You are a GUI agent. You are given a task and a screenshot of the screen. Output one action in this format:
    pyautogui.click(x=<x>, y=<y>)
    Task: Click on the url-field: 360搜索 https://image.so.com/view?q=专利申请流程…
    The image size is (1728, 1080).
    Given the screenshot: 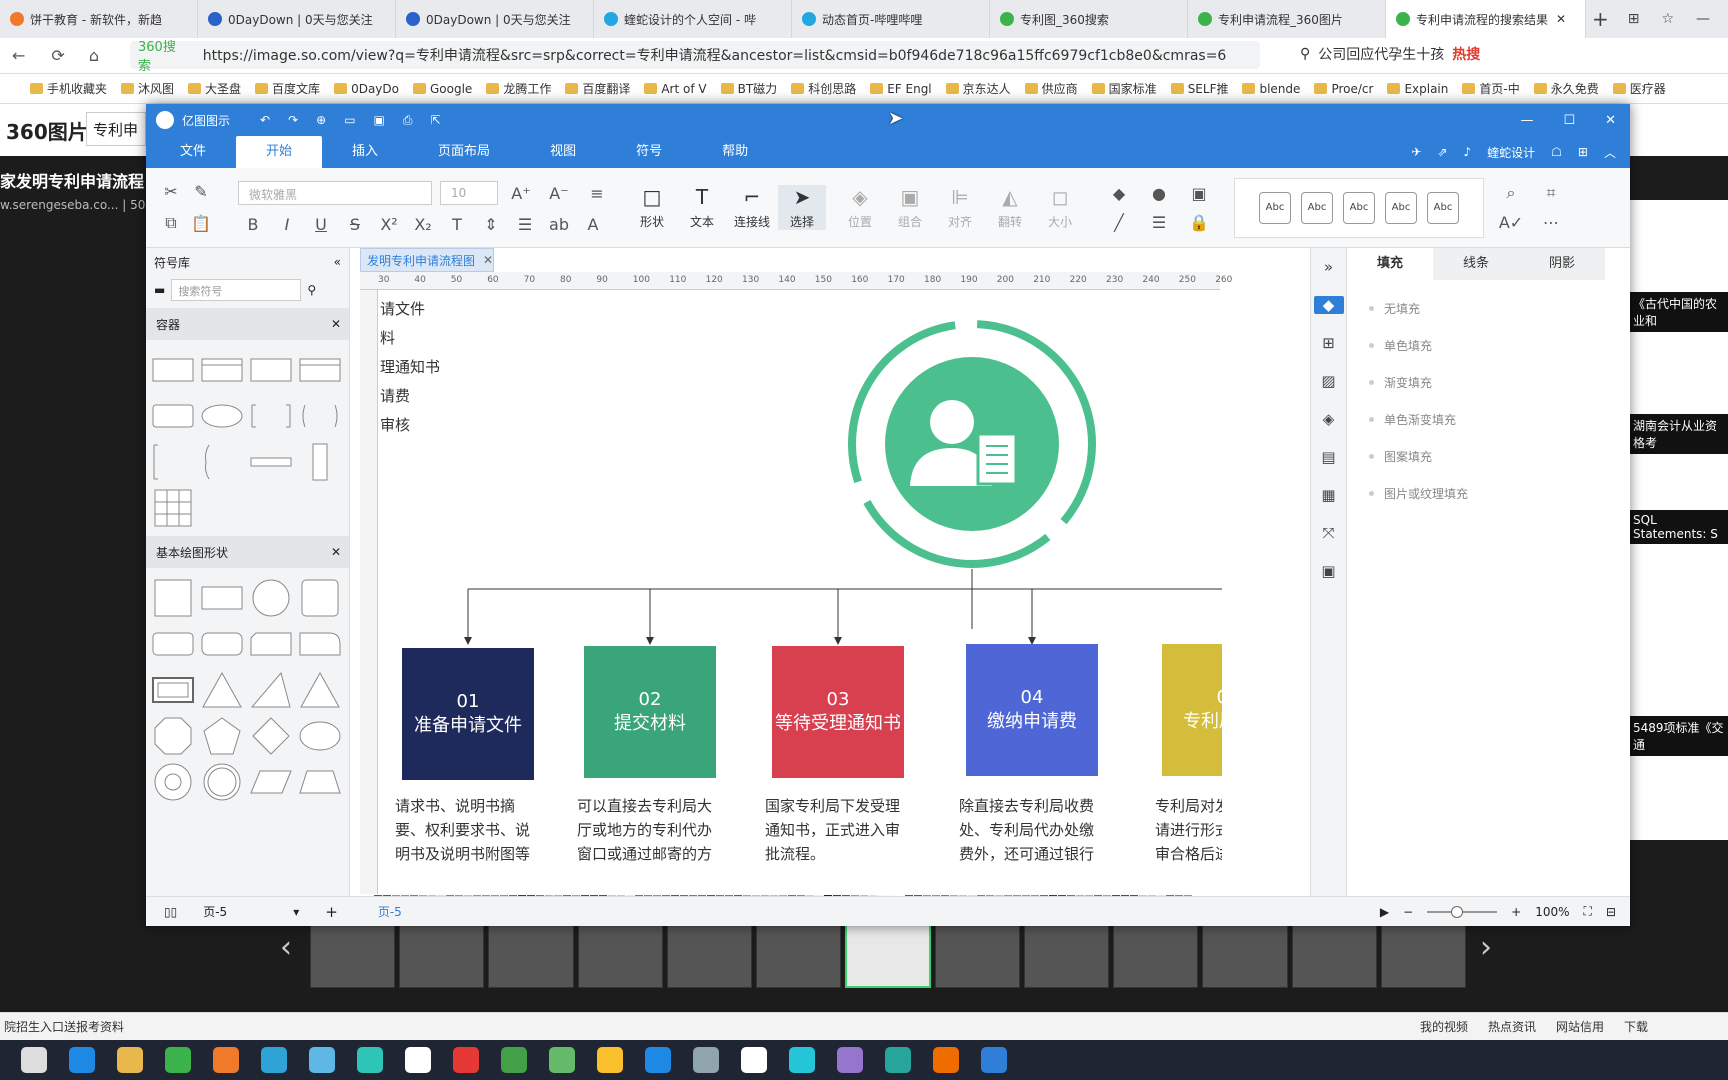 What is the action you would take?
    pyautogui.click(x=695, y=57)
    